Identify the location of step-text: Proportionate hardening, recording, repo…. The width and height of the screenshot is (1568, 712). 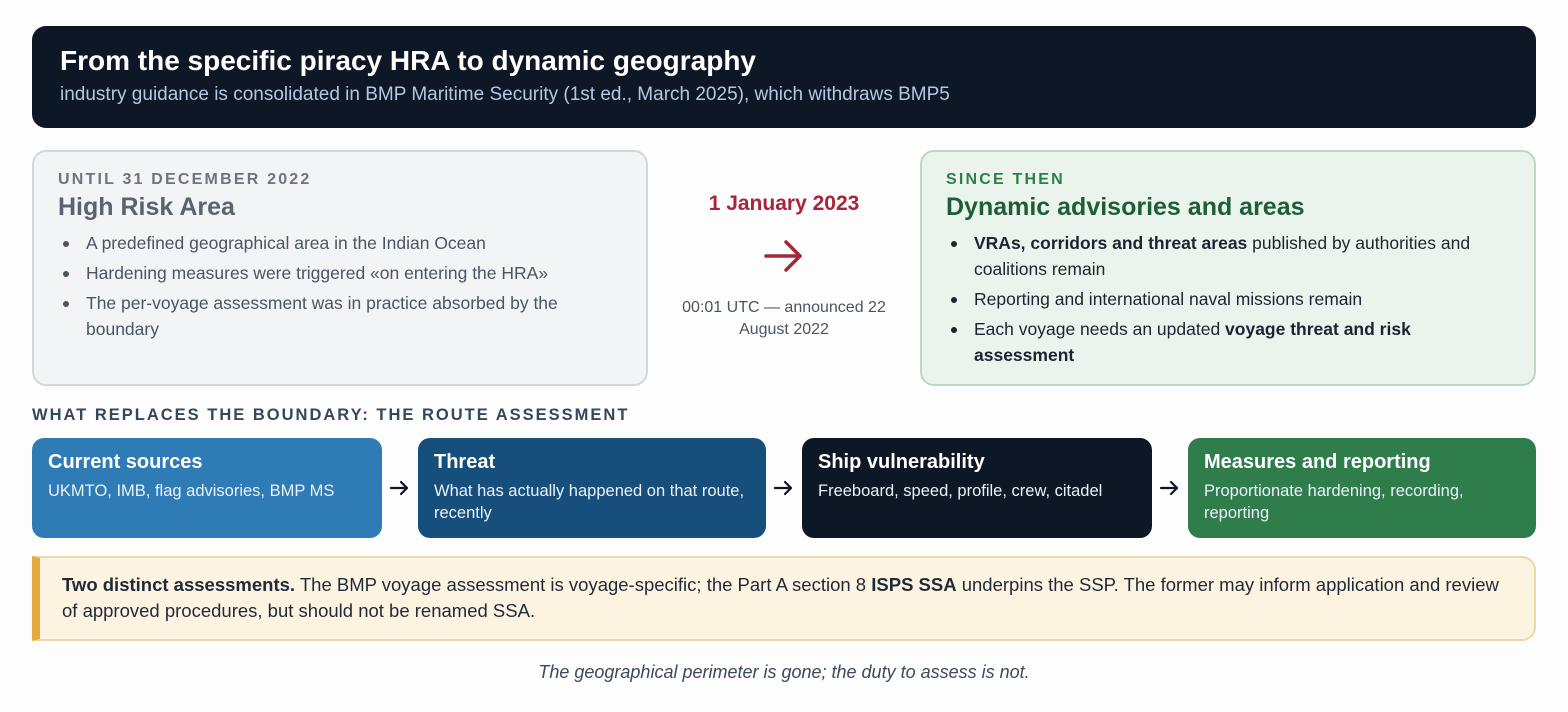
(1334, 502).